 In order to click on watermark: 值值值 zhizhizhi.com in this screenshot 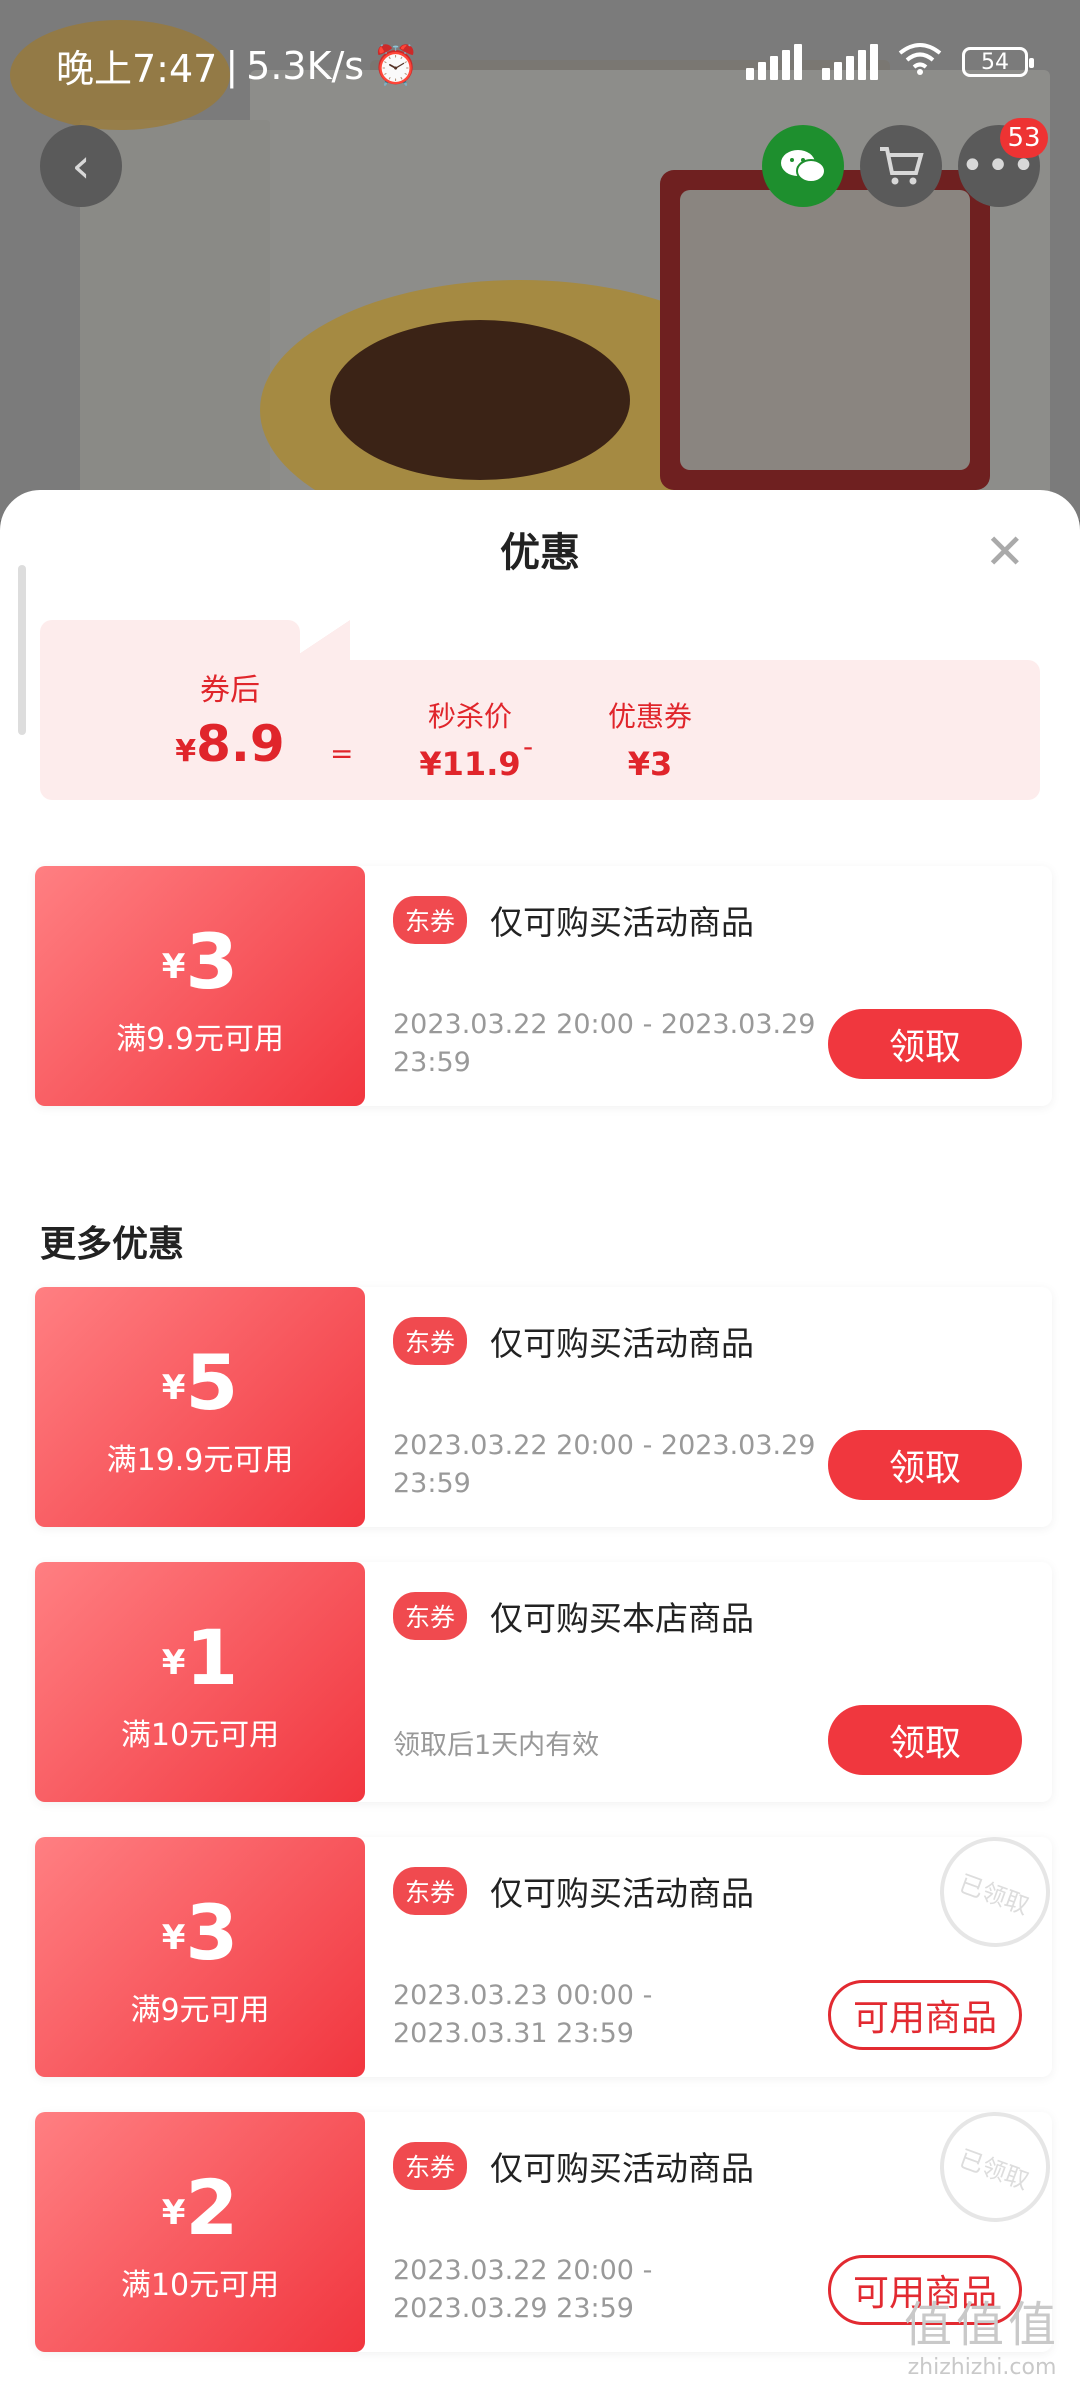, I will do `click(982, 2332)`.